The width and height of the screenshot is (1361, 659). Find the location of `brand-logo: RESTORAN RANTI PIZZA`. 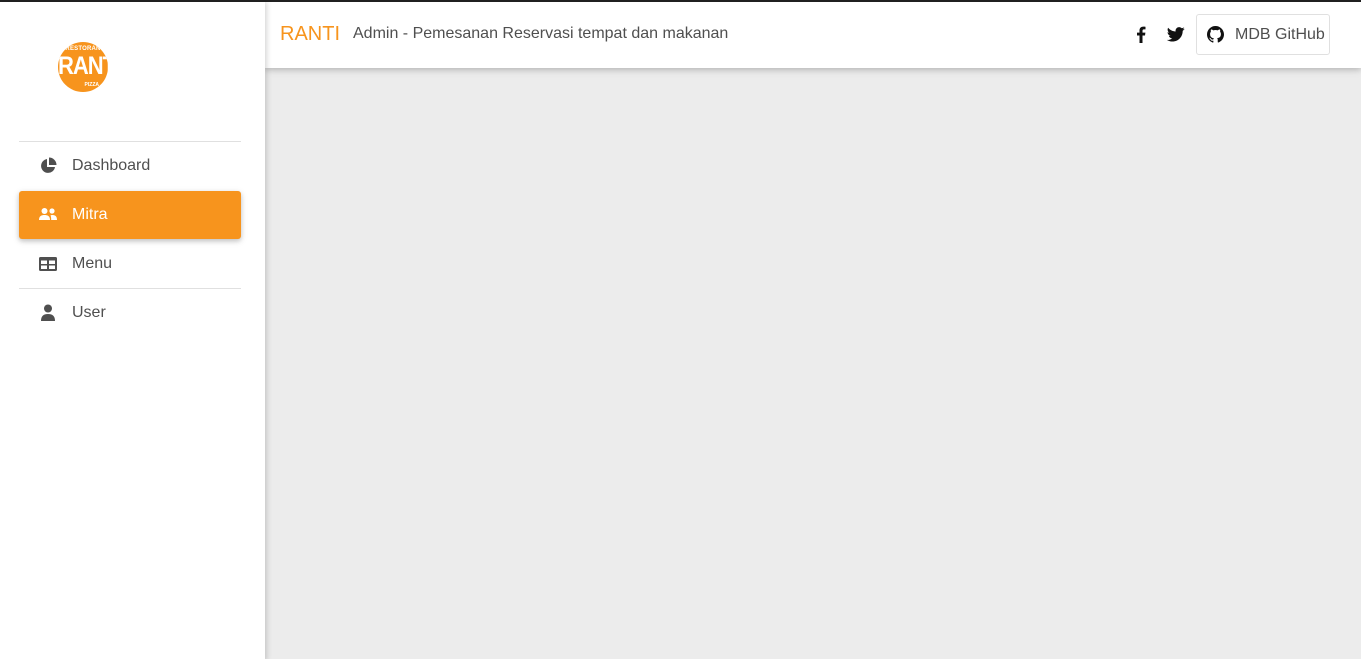

brand-logo: RESTORAN RANTI PIZZA is located at coordinates (83, 67).